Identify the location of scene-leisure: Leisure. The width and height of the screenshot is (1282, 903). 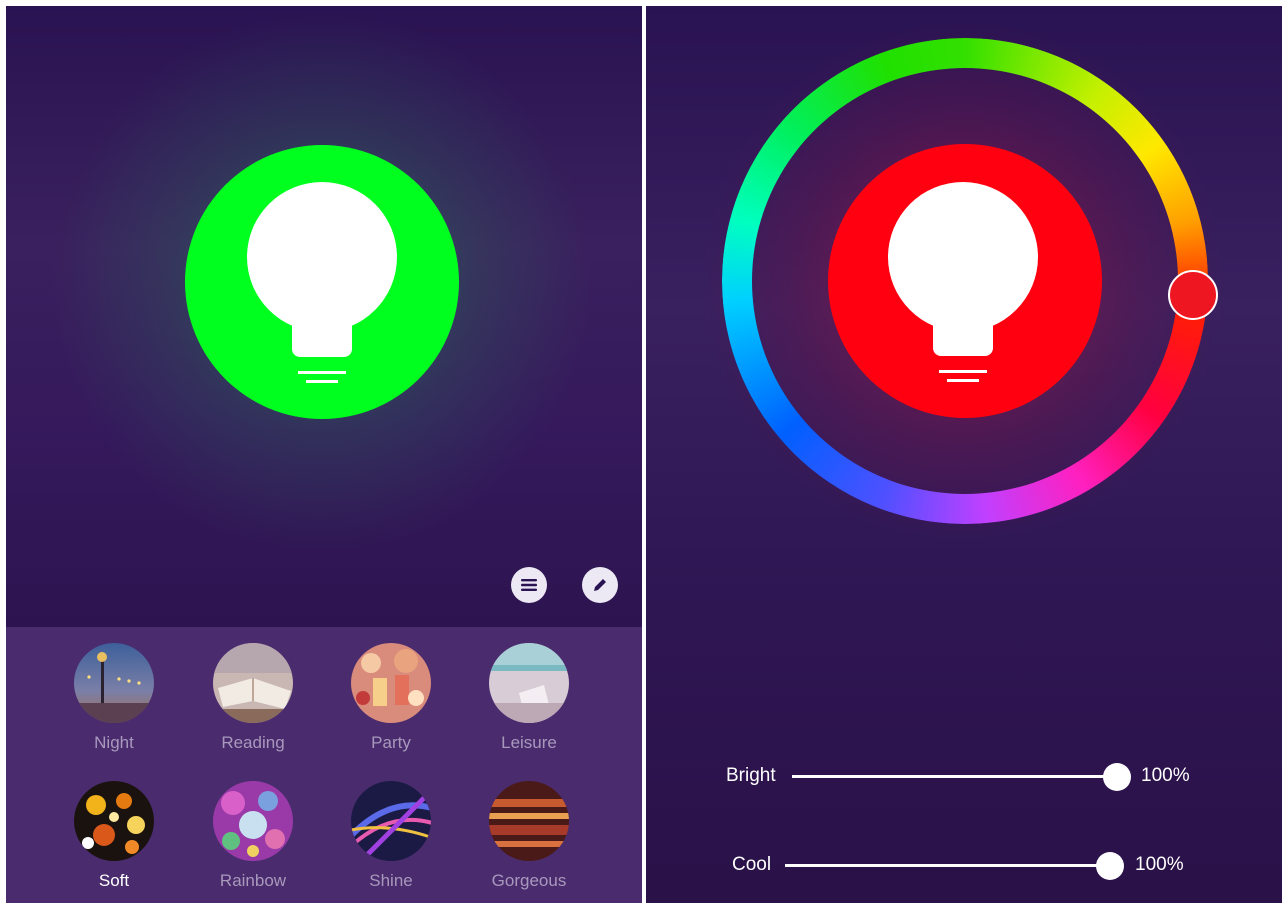
(529, 698).